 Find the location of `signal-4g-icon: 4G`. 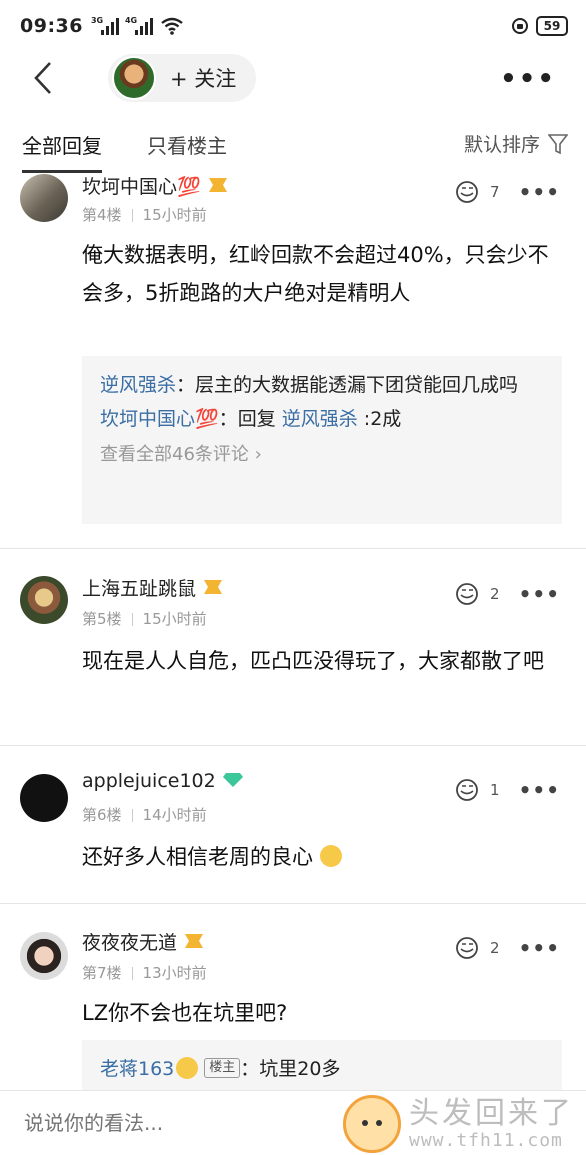

signal-4g-icon: 4G is located at coordinates (139, 25).